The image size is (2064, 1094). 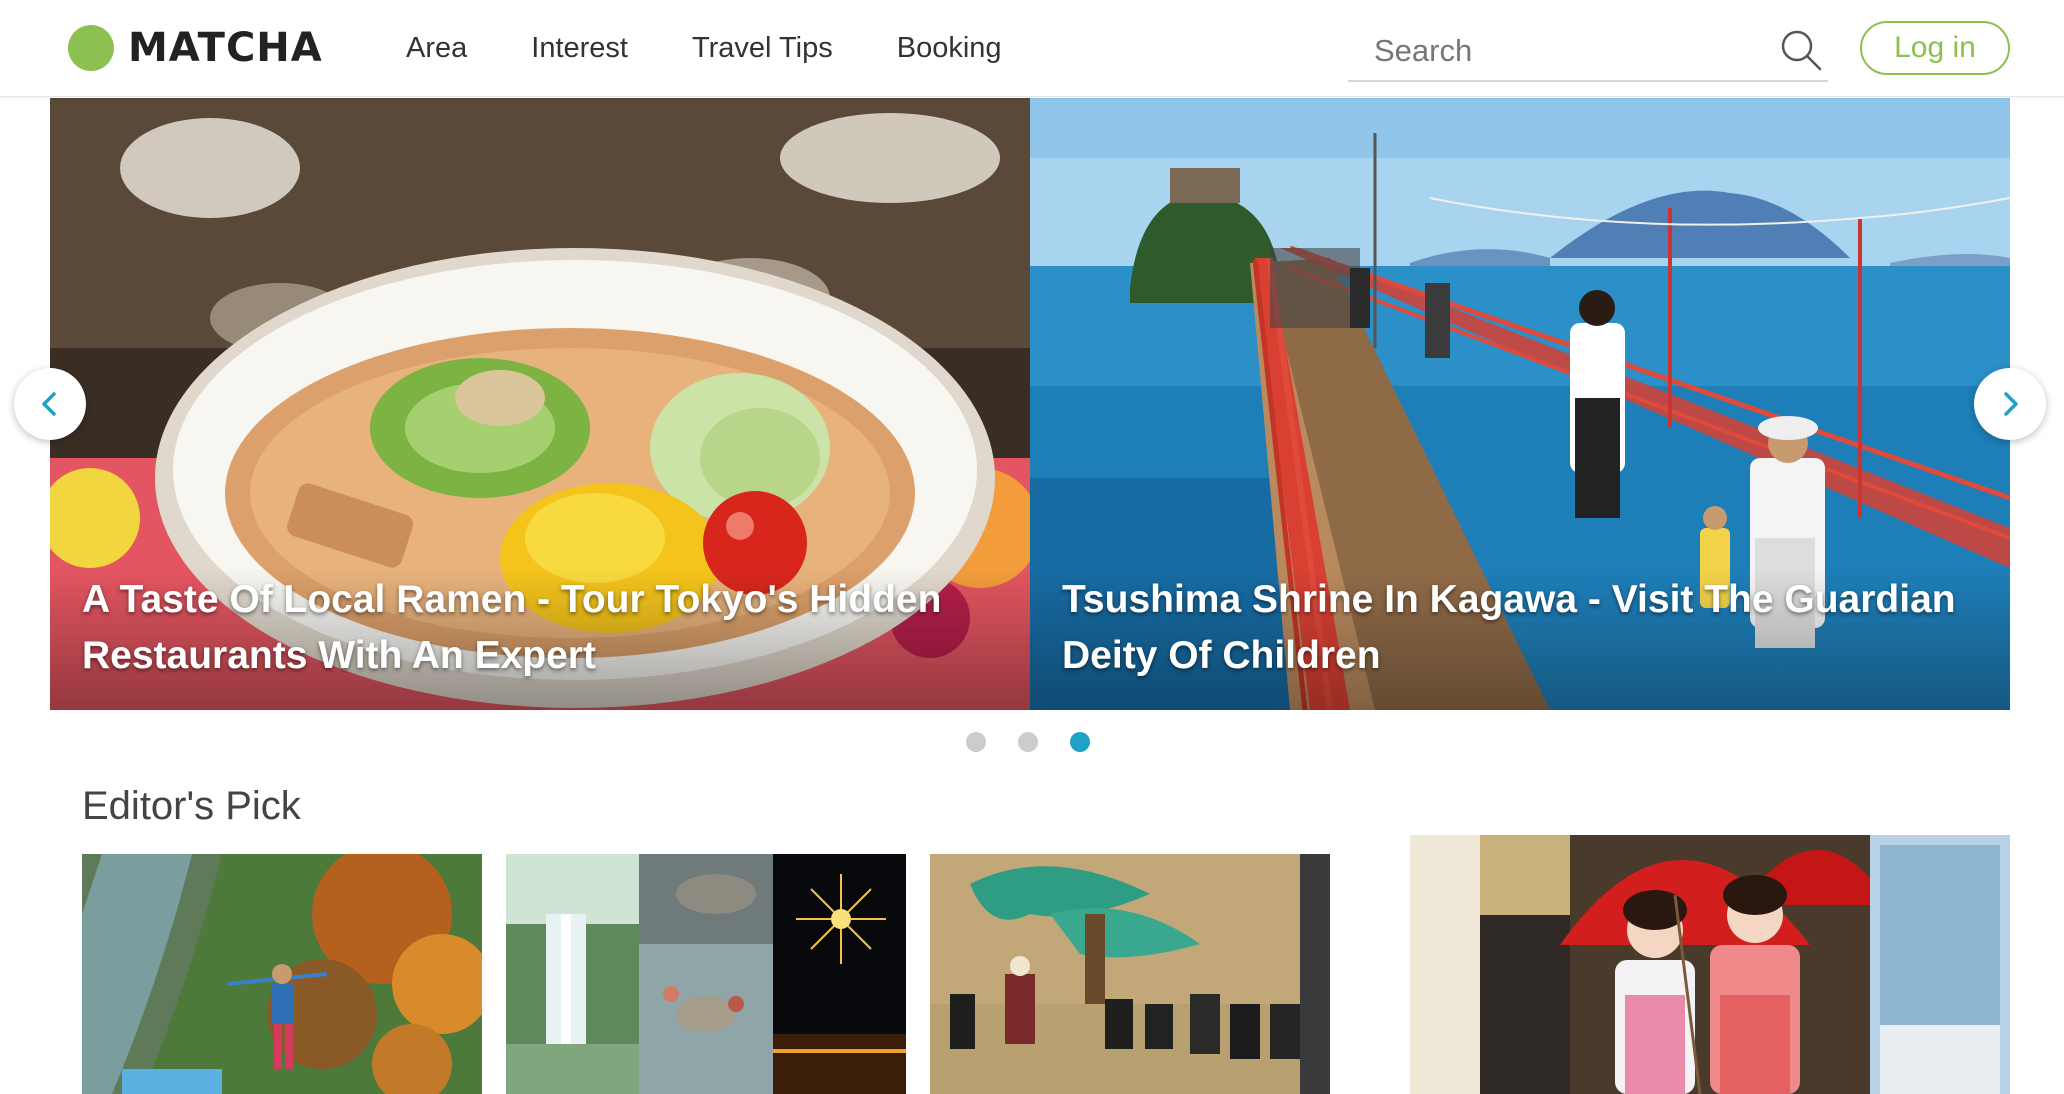 I want to click on editors-pick-card-noh, so click(x=1130, y=974).